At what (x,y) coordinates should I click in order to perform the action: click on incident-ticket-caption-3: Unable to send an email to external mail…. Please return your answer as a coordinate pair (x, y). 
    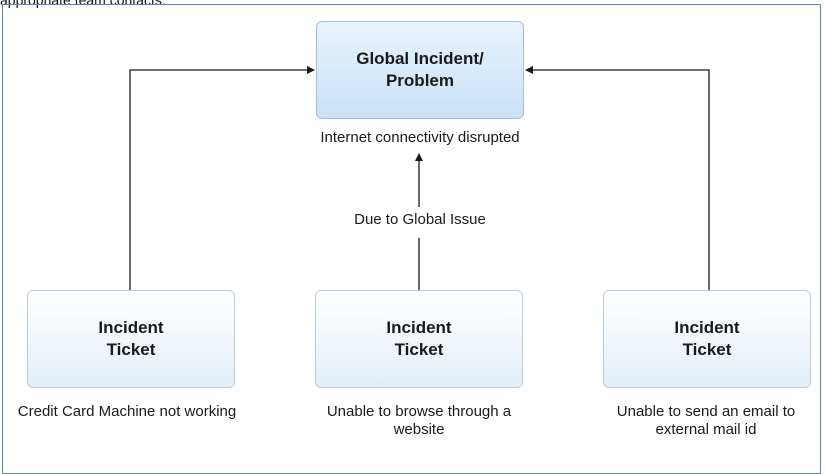
    Looking at the image, I should click on (706, 421).